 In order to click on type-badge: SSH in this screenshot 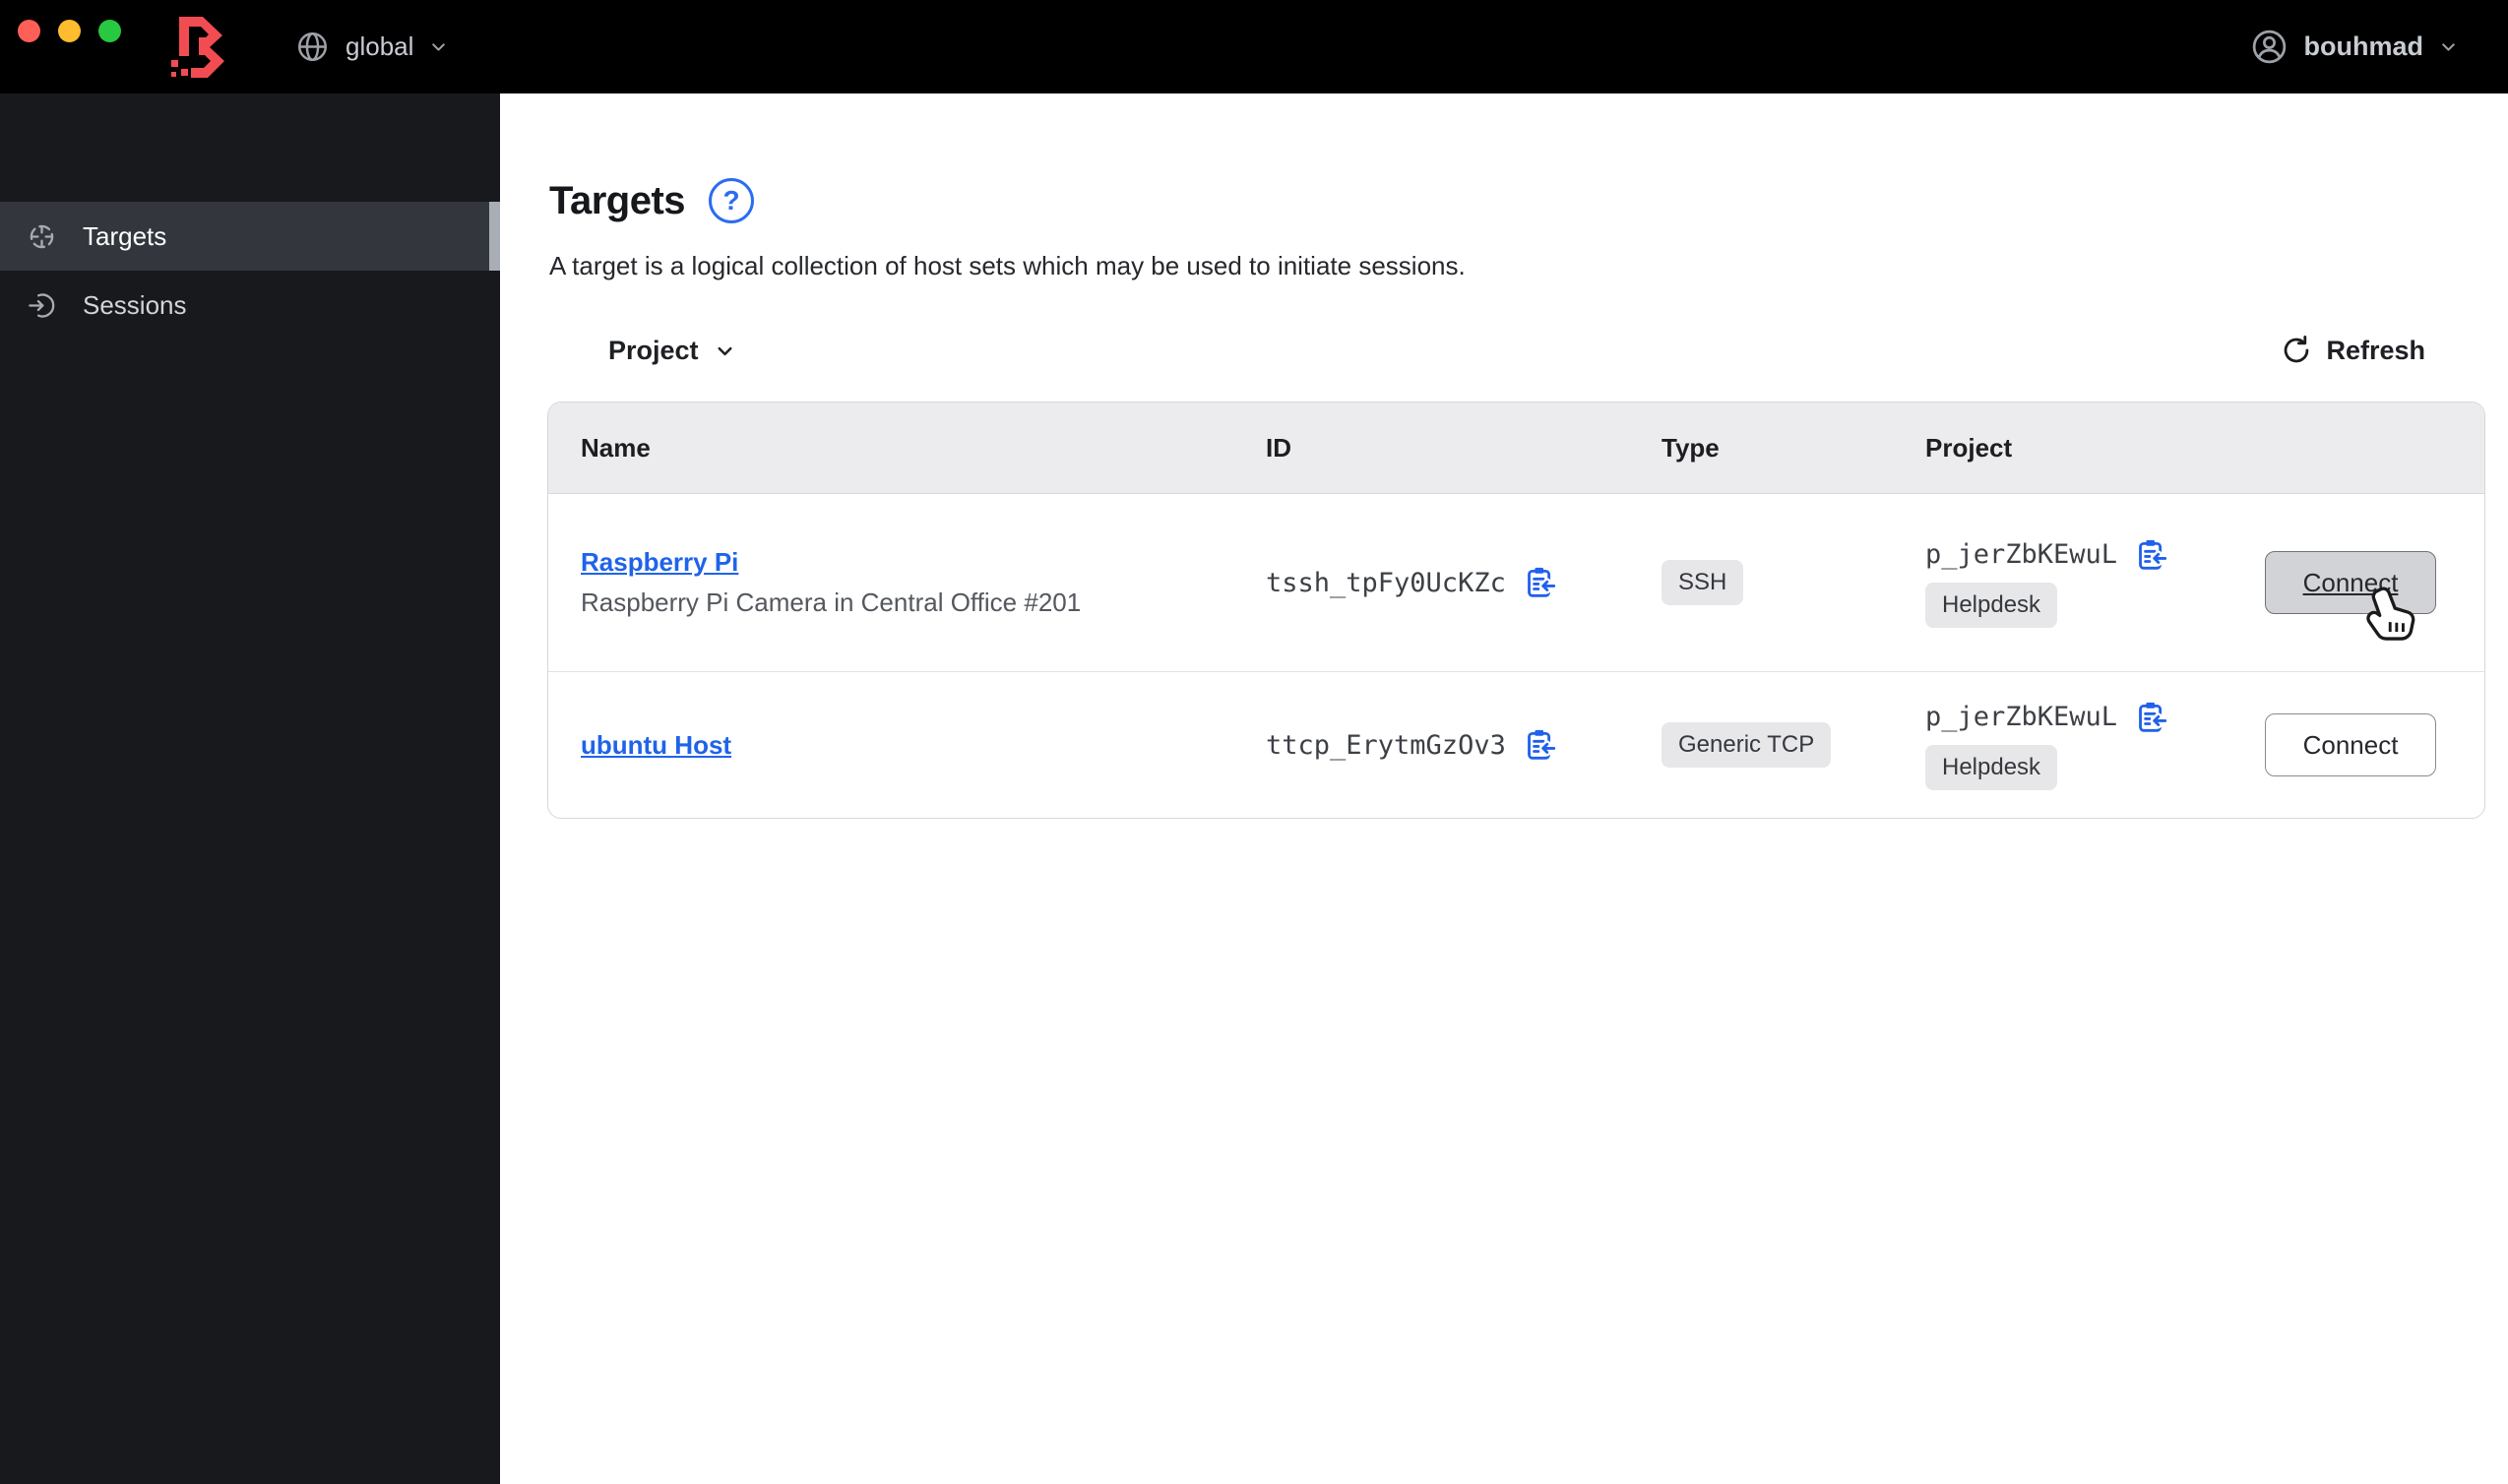, I will do `click(1703, 583)`.